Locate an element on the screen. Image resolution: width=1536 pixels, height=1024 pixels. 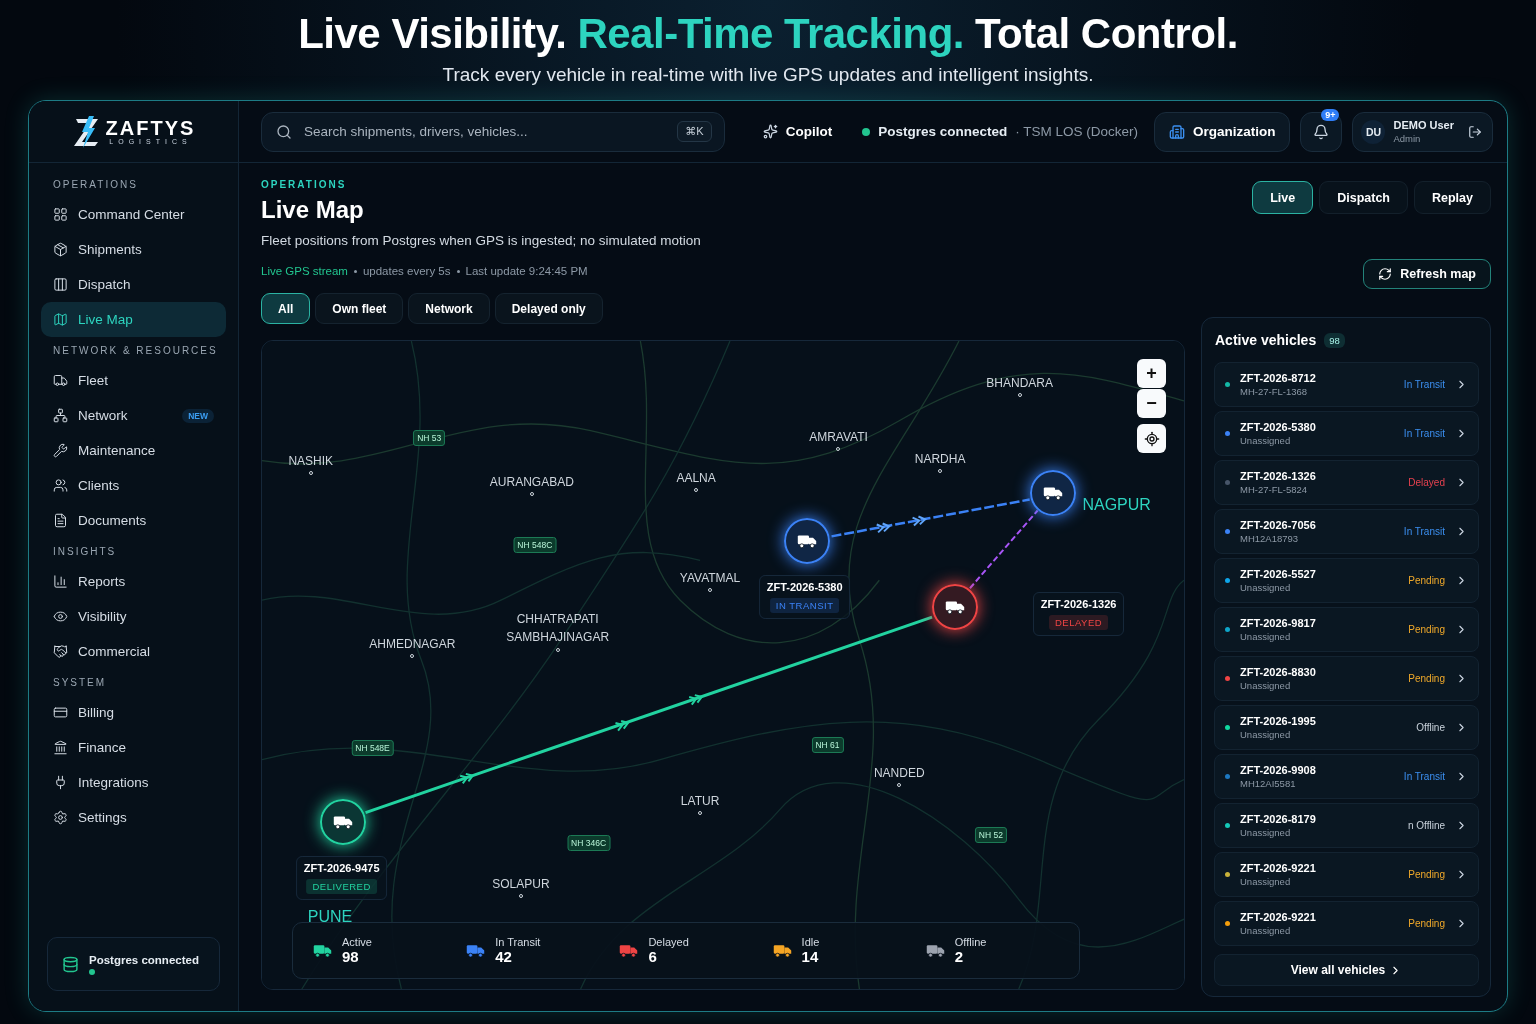
new-badge: NEW is located at coordinates (198, 415).